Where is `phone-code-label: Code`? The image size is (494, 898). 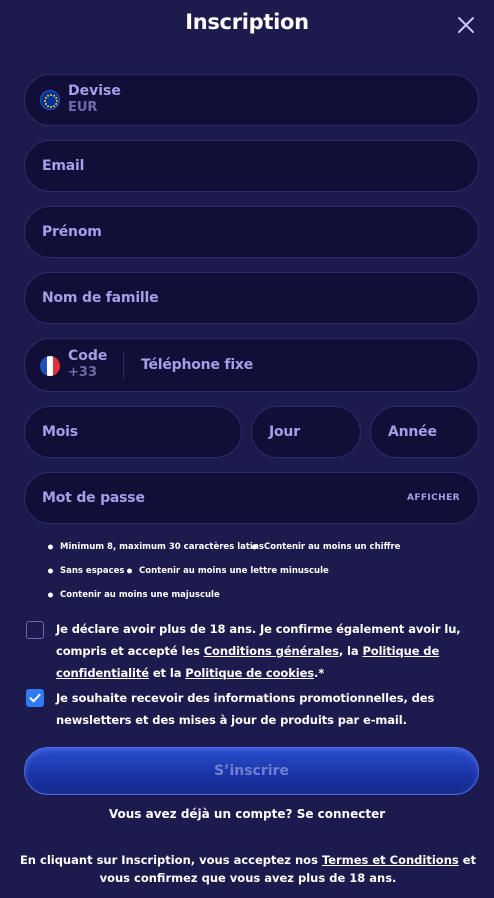
phone-code-label: Code is located at coordinates (88, 356).